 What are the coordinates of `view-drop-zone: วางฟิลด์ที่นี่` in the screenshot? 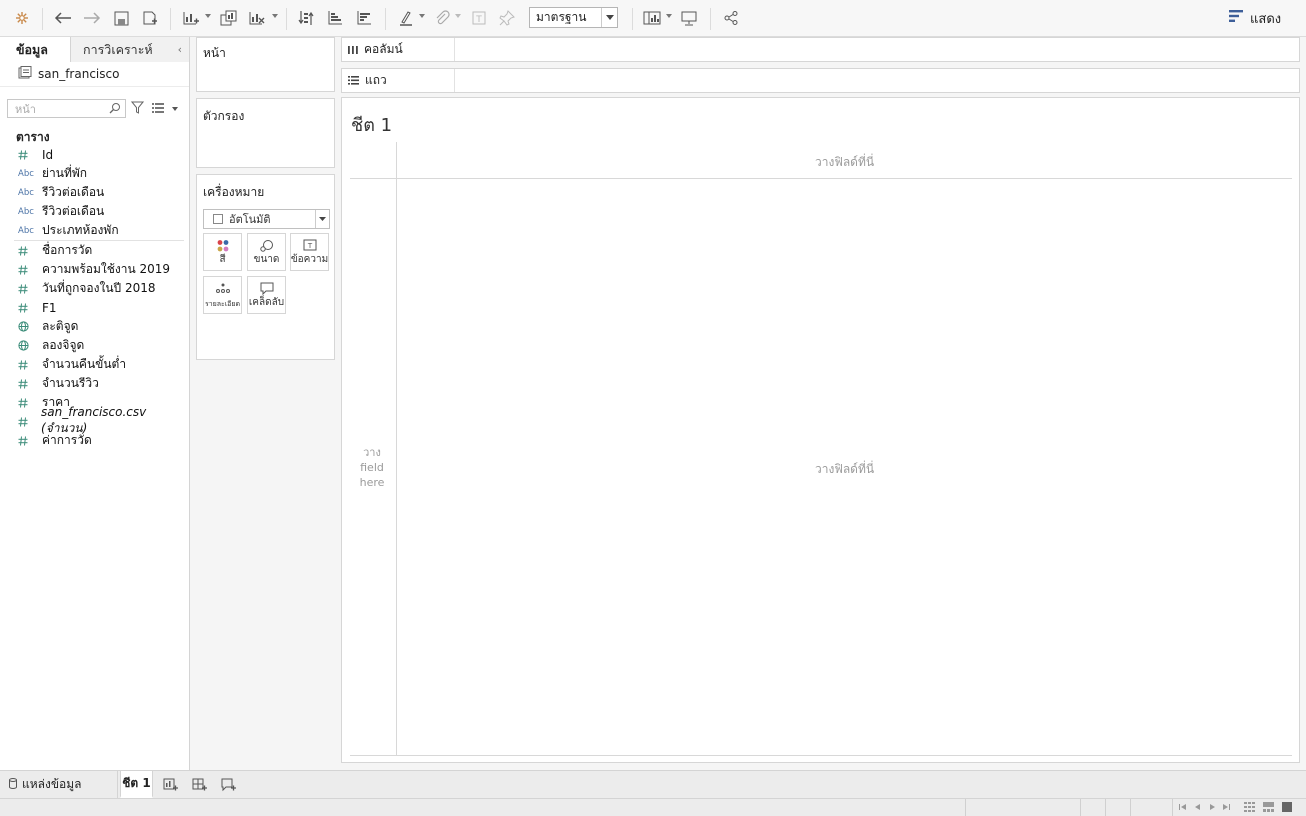 It's located at (844, 469).